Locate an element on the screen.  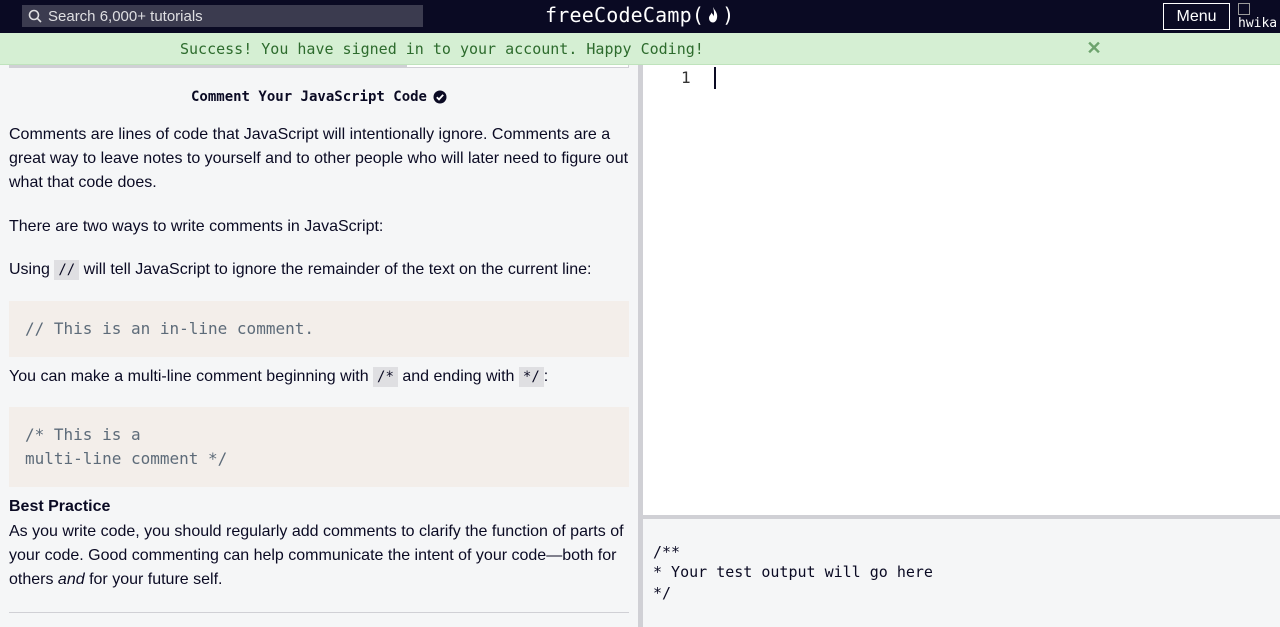
text-segment: and ending with is located at coordinates (458, 376).